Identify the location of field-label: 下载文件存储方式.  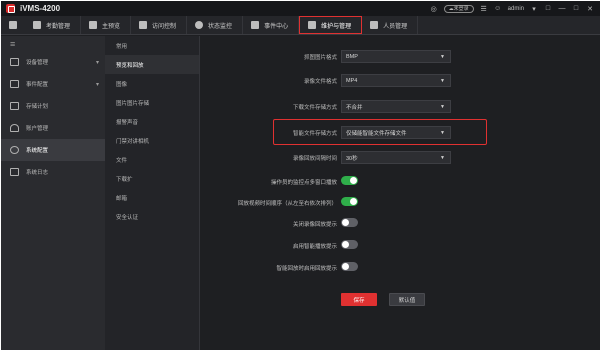
(314, 108).